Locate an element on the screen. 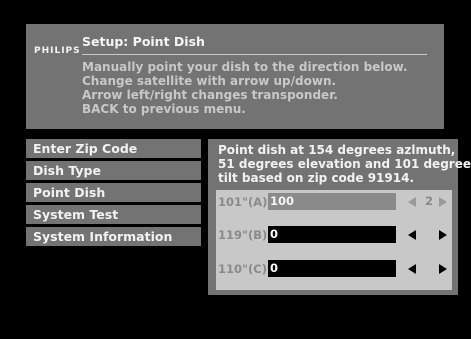 Image resolution: width=471 pixels, height=339 pixels. signal-strength-field: 100 is located at coordinates (332, 201).